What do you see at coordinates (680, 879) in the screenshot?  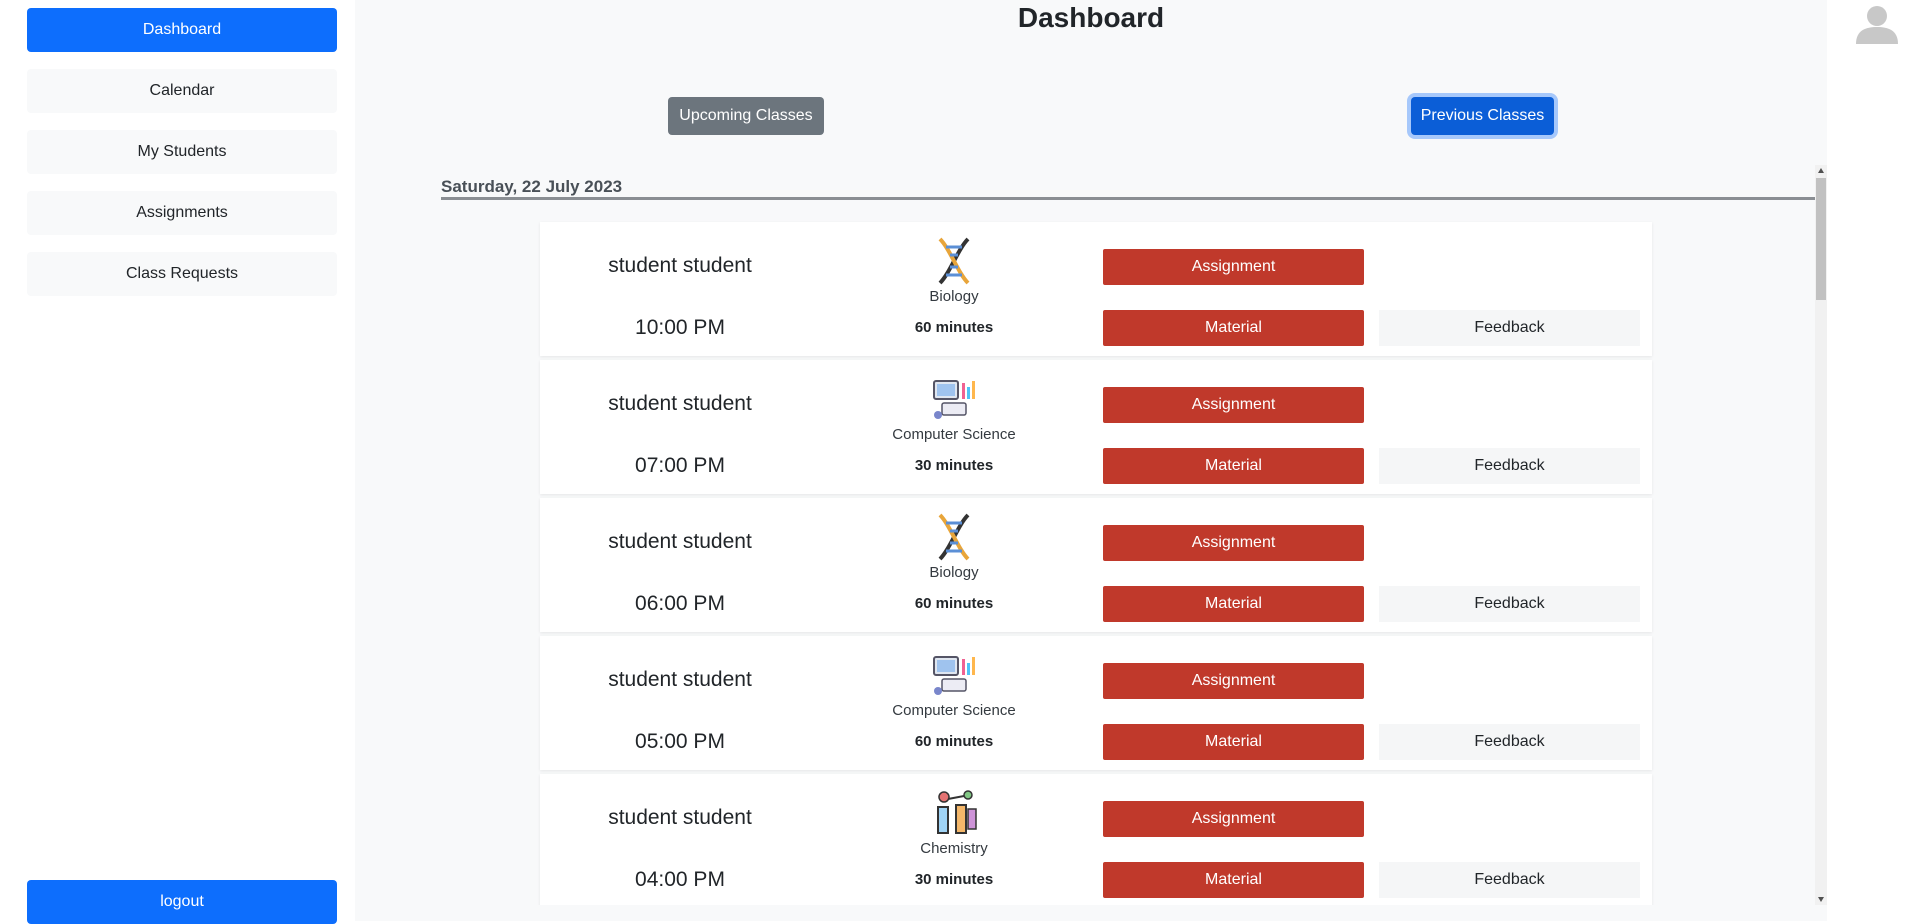 I see `class-time: 04:00 PM` at bounding box center [680, 879].